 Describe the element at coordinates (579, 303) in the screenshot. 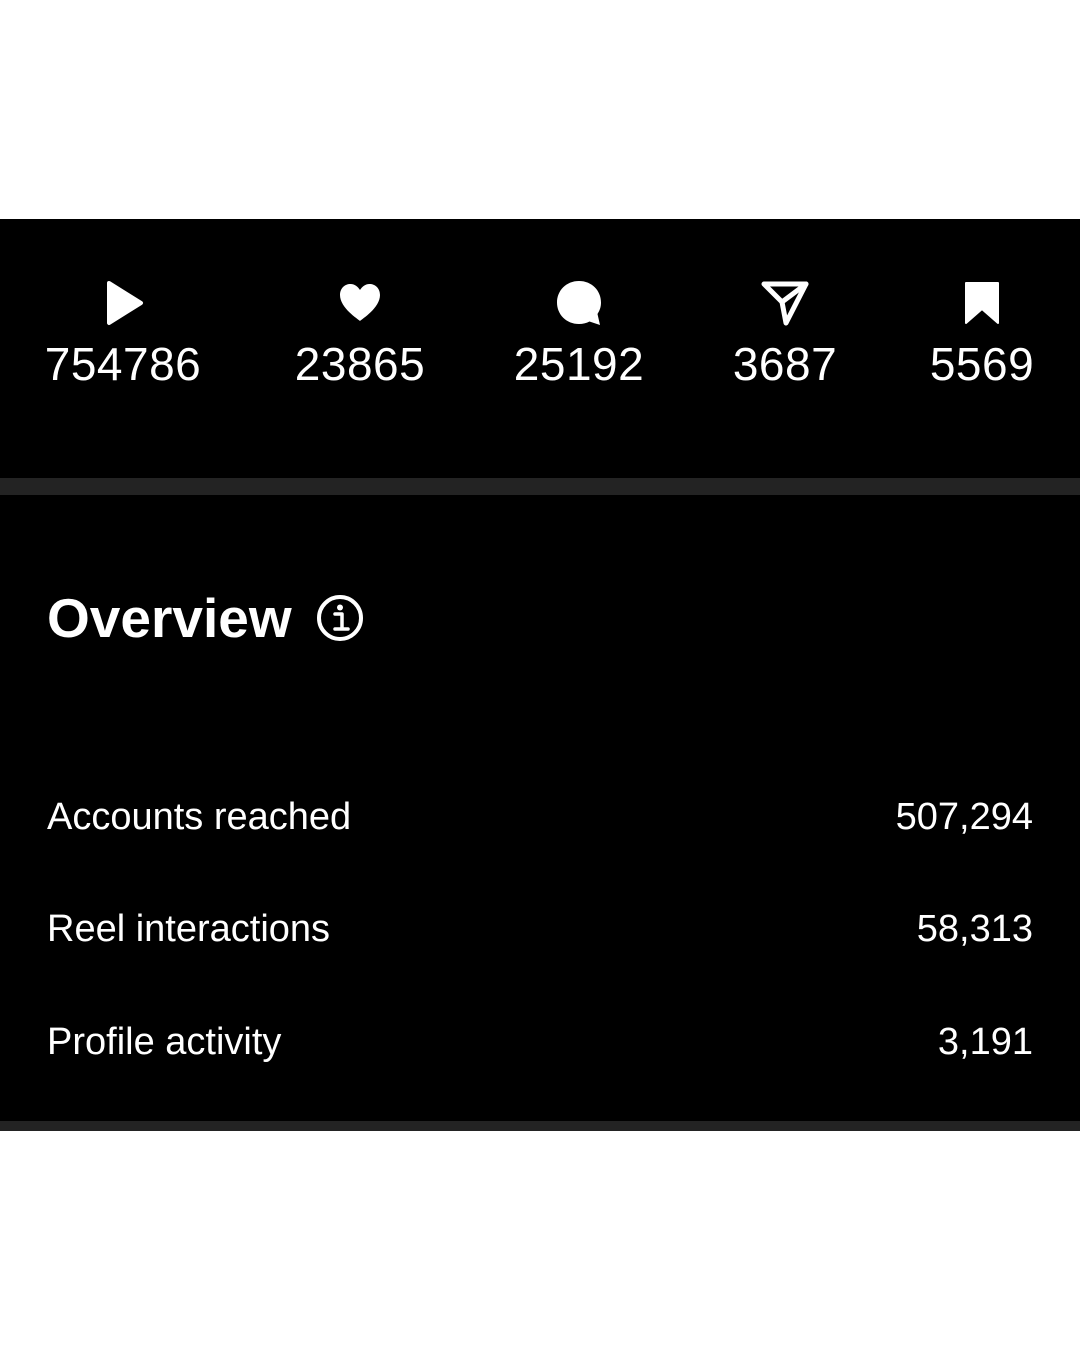

I see `comment-icon` at that location.